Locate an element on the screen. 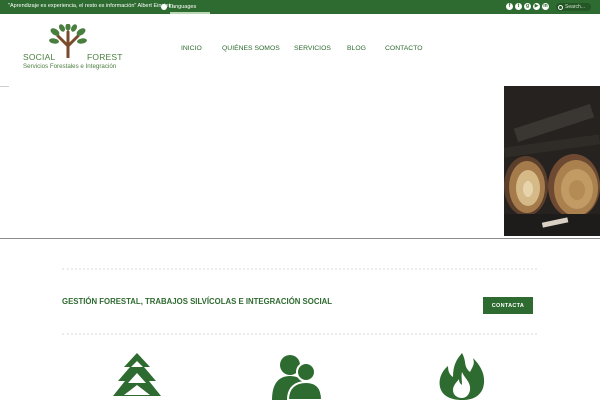 The height and width of the screenshot is (400, 600). slider-edge-mark is located at coordinates (4, 86).